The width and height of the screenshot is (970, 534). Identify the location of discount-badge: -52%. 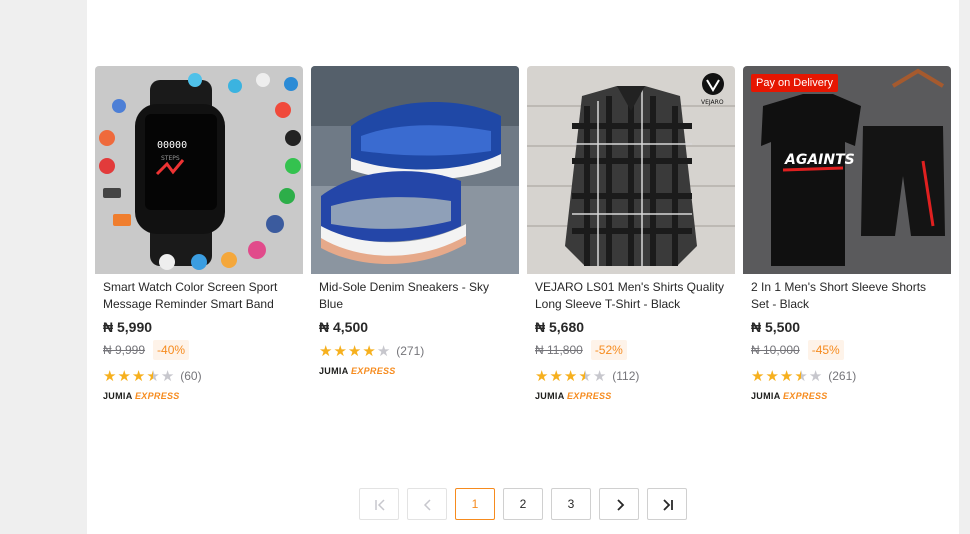
(608, 350).